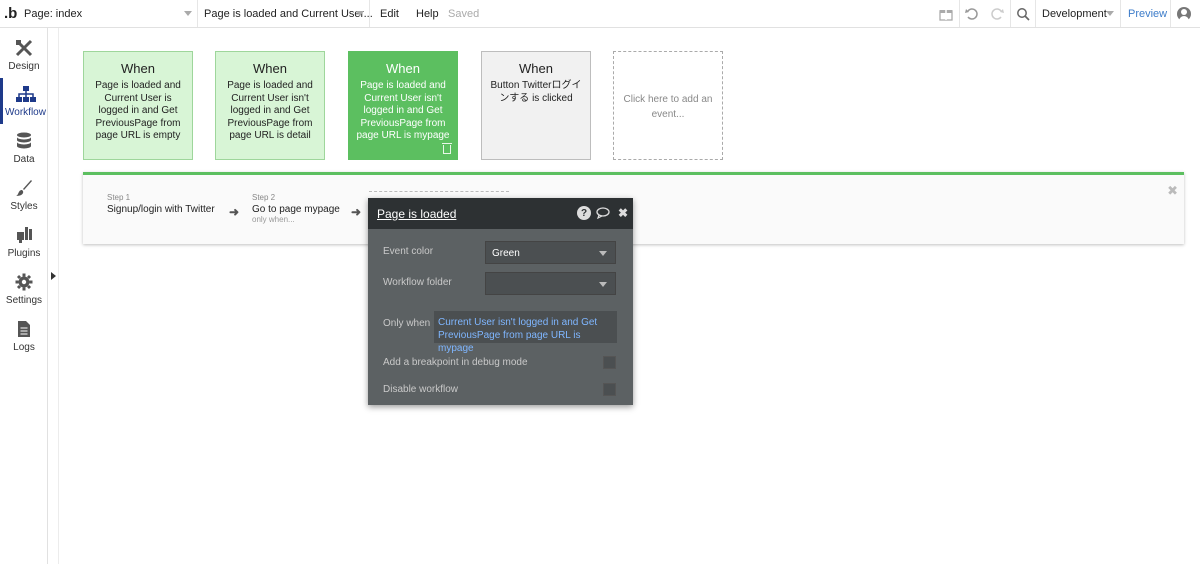 Image resolution: width=1200 pixels, height=564 pixels. What do you see at coordinates (997, 14) in the screenshot?
I see `redo-icon` at bounding box center [997, 14].